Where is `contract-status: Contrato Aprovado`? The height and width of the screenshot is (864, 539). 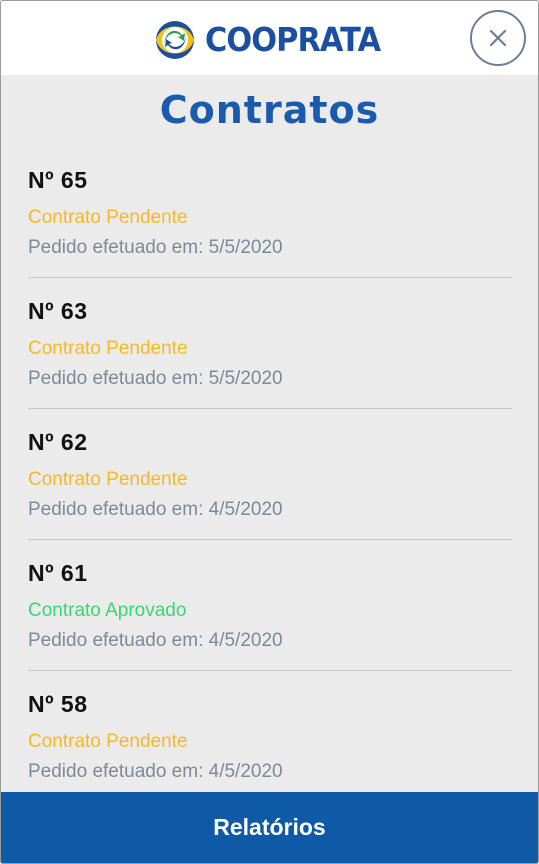
contract-status: Contrato Aprovado is located at coordinates (107, 610).